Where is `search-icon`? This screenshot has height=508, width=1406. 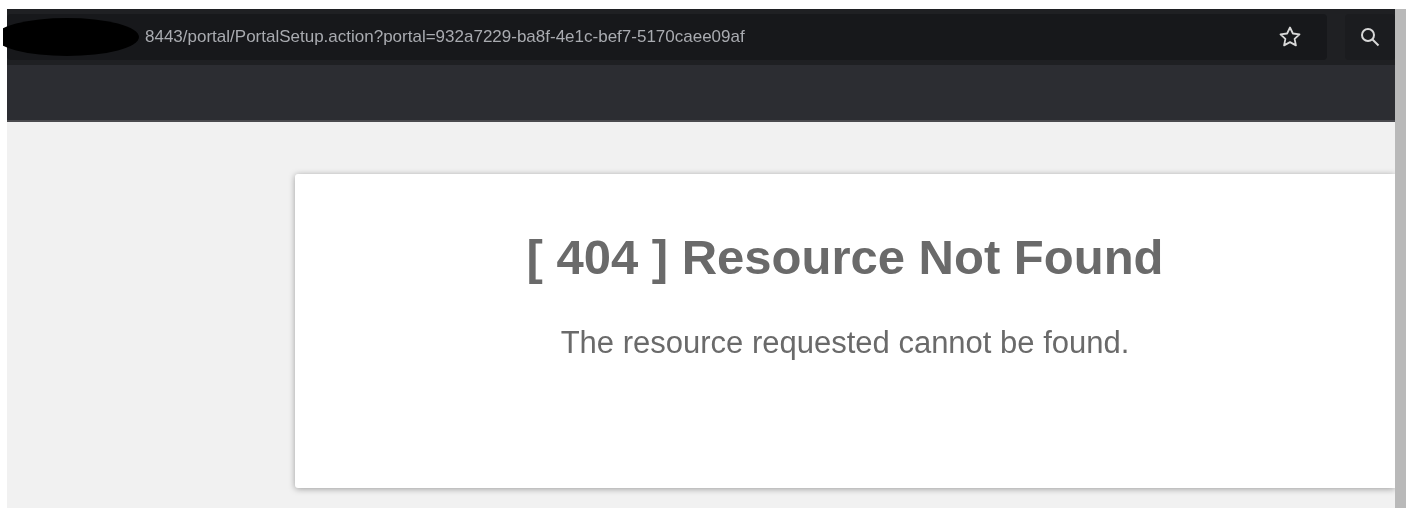 search-icon is located at coordinates (1370, 37).